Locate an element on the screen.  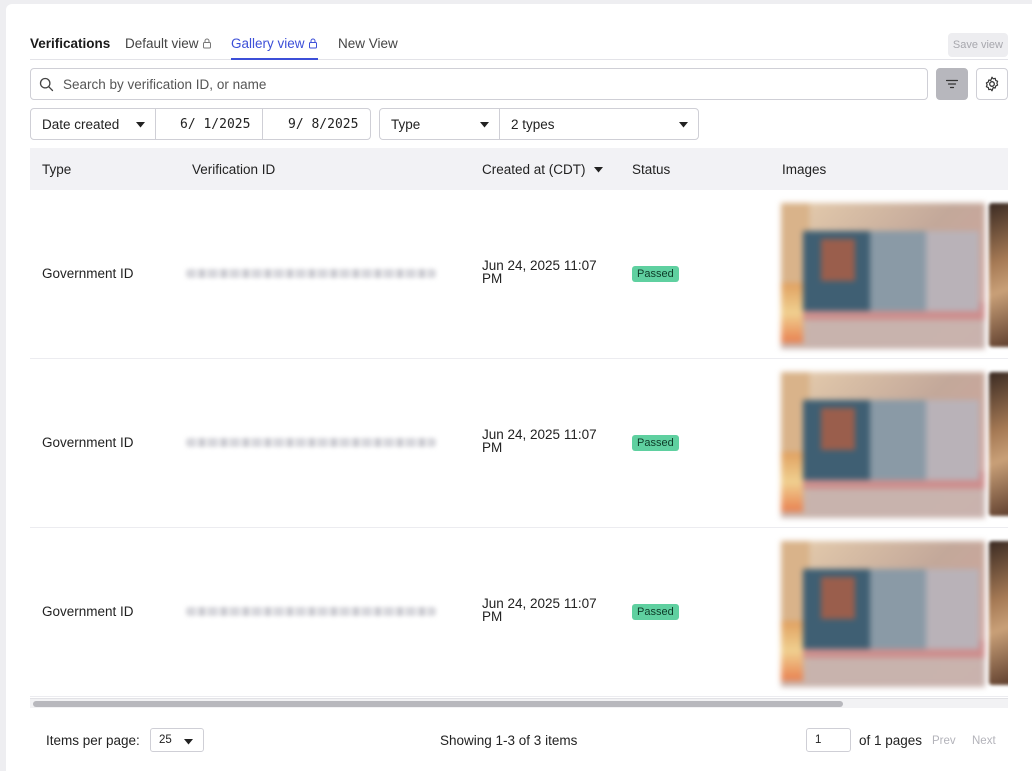
page-number-input is located at coordinates (828, 740).